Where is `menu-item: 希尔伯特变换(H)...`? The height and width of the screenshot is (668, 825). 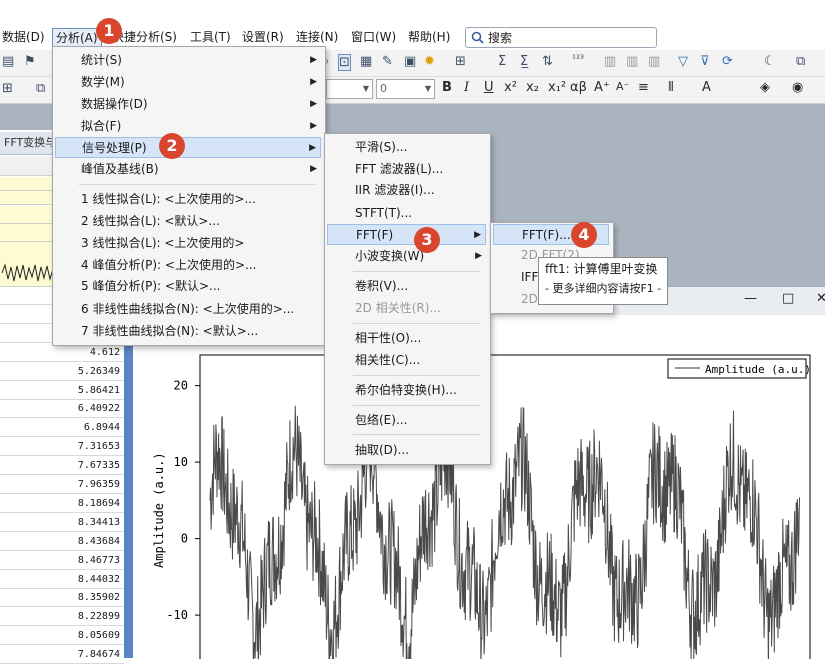 menu-item: 希尔伯特变换(H)... is located at coordinates (406, 390).